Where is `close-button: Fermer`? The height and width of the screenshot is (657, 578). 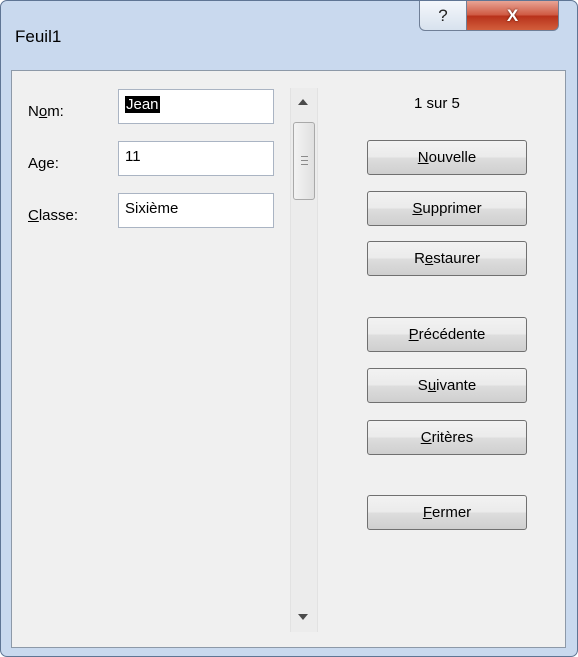
close-button: Fermer is located at coordinates (447, 512).